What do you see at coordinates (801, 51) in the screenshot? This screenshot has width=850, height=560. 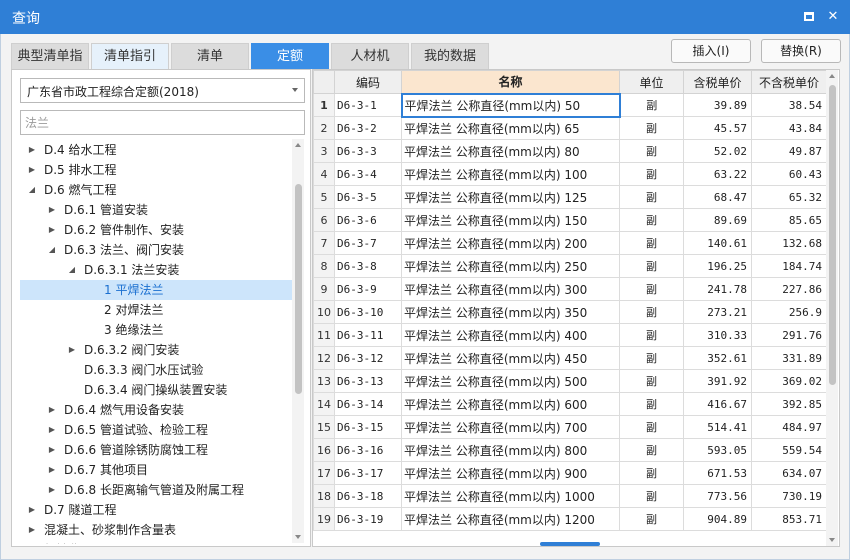 I see `replace-button: 替换(R)` at bounding box center [801, 51].